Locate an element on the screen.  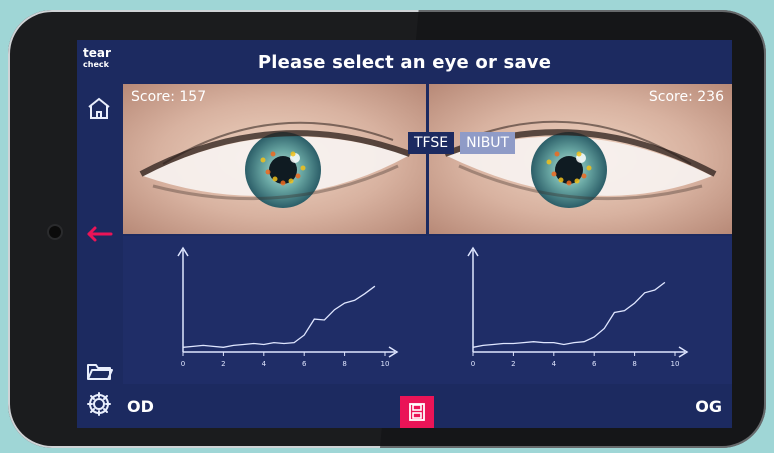
folder-icon is located at coordinates (100, 372).